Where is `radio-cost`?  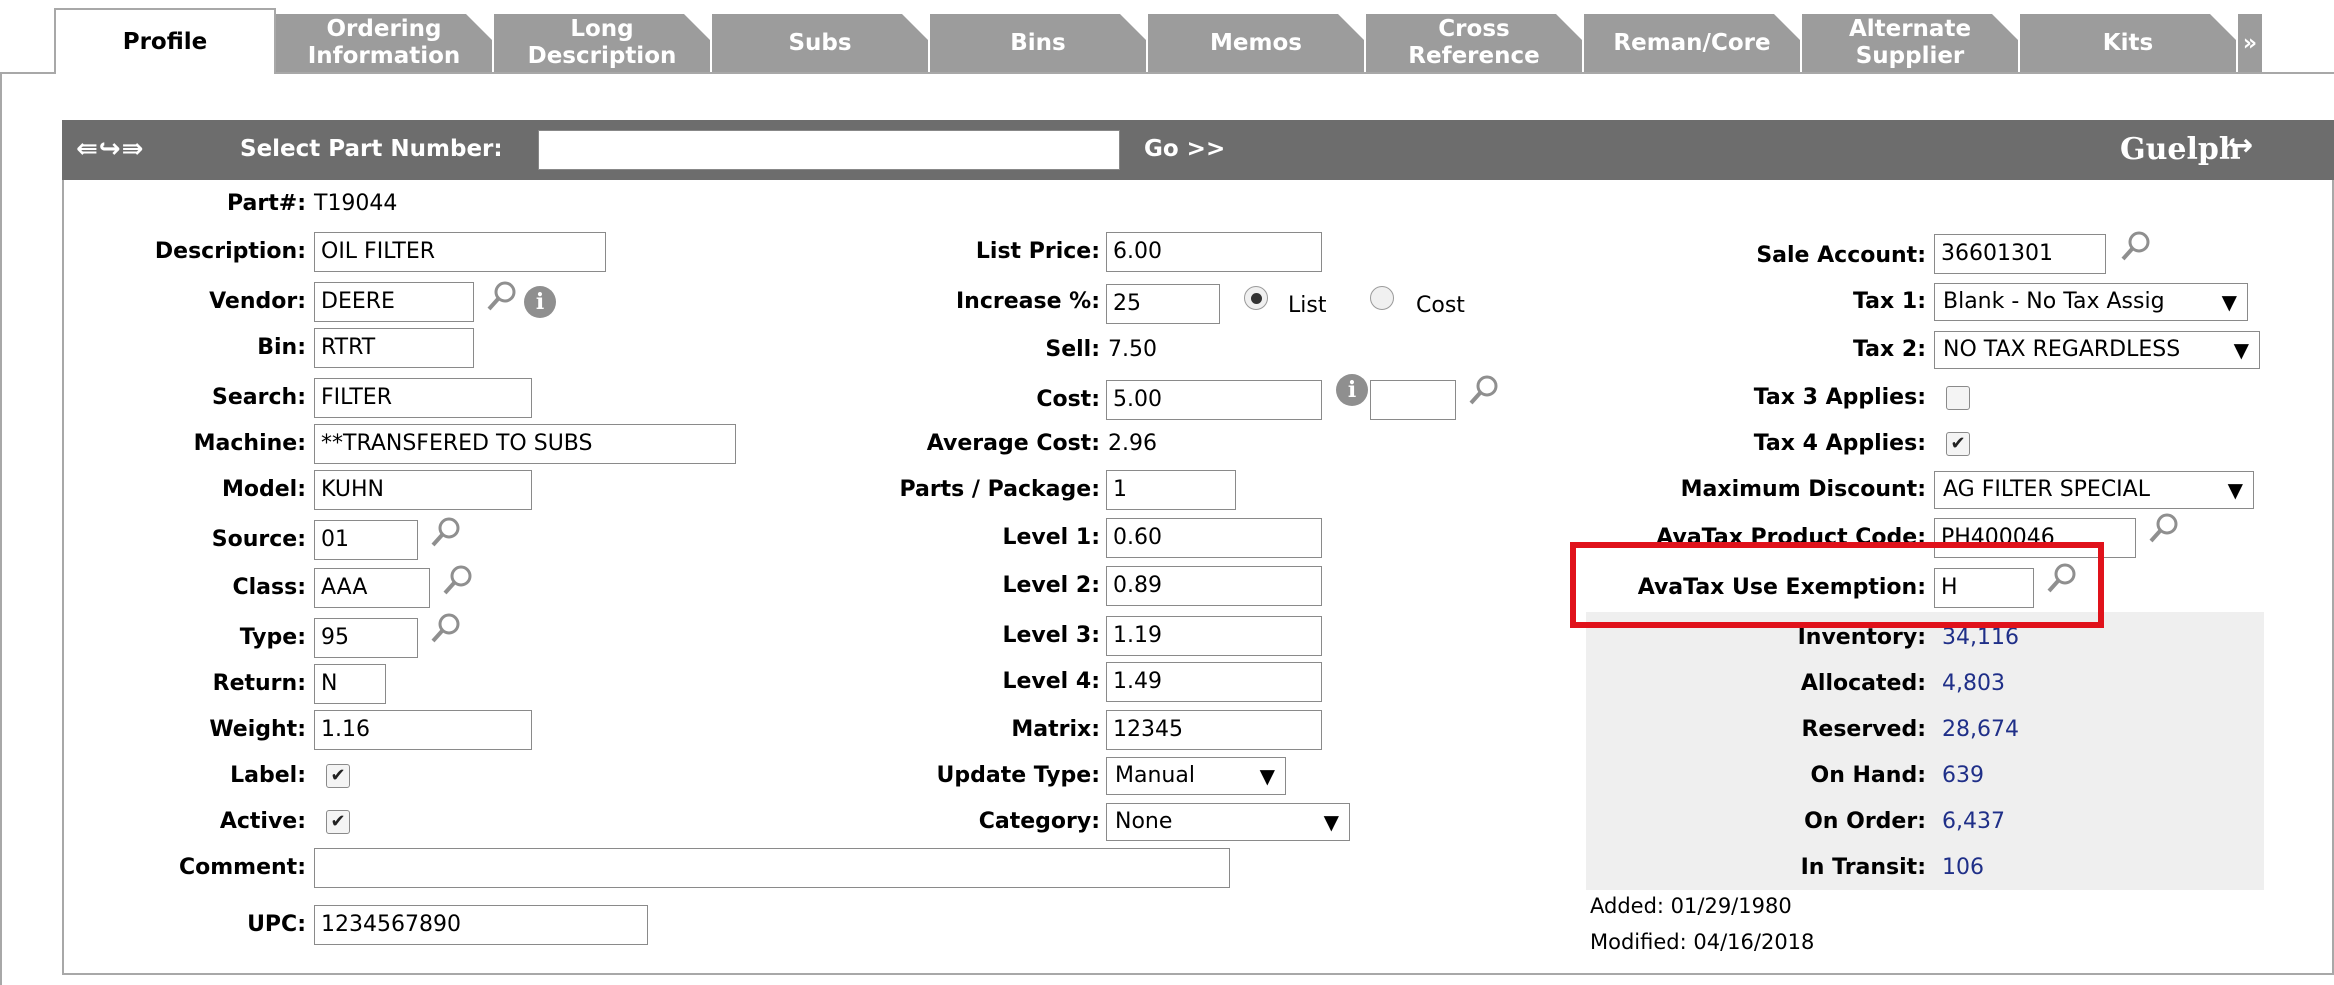 radio-cost is located at coordinates (1382, 298).